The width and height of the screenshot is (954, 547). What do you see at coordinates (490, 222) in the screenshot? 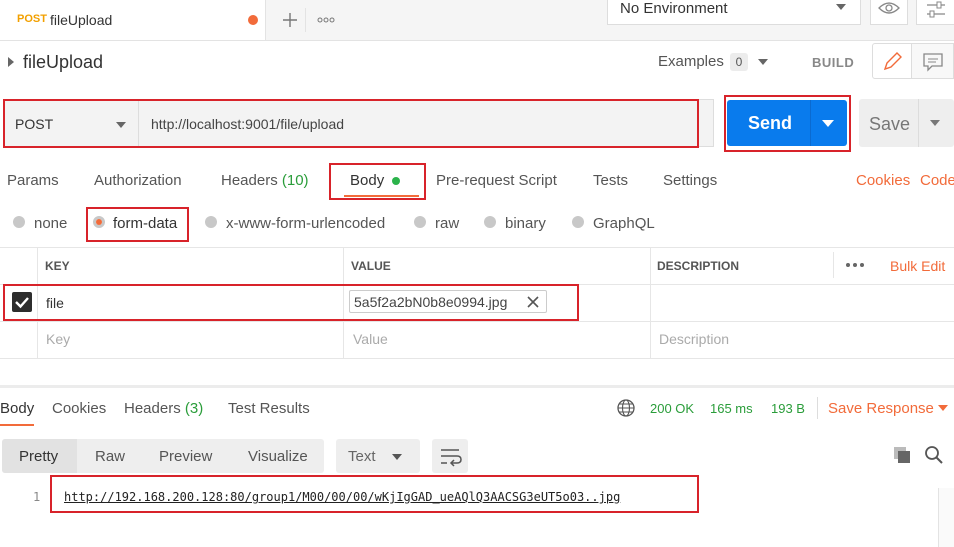
I see `radio-binary` at bounding box center [490, 222].